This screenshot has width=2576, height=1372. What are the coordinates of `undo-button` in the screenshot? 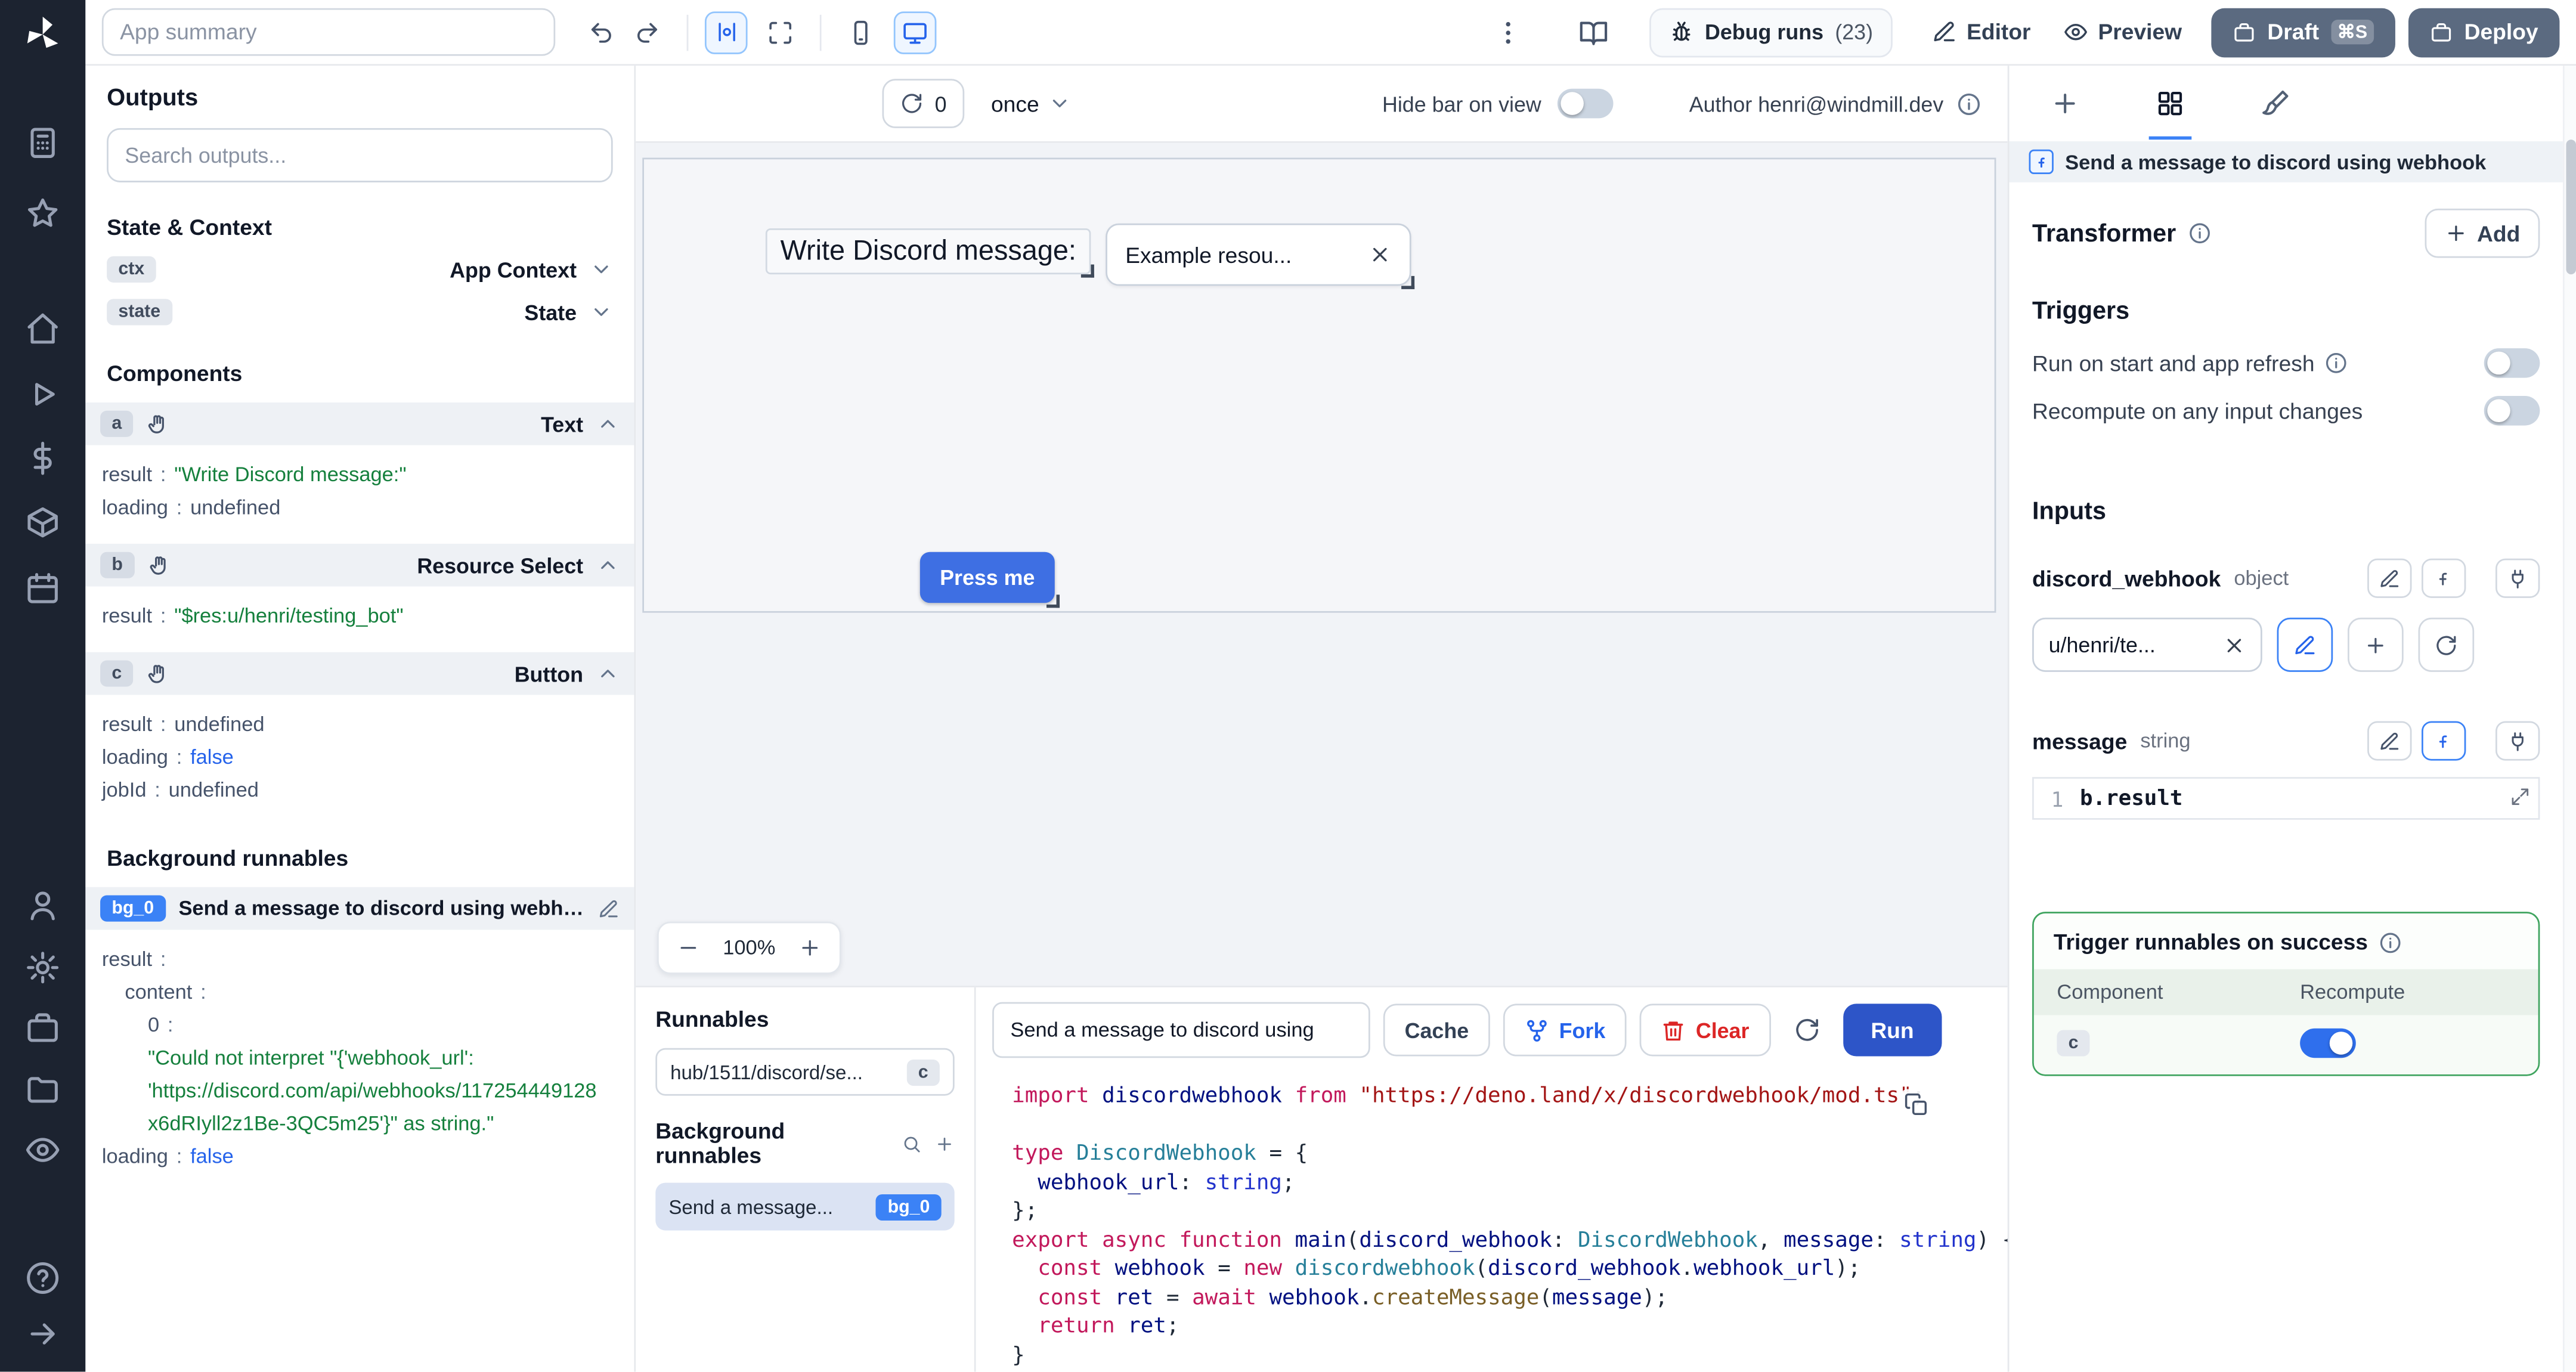 It's located at (601, 32).